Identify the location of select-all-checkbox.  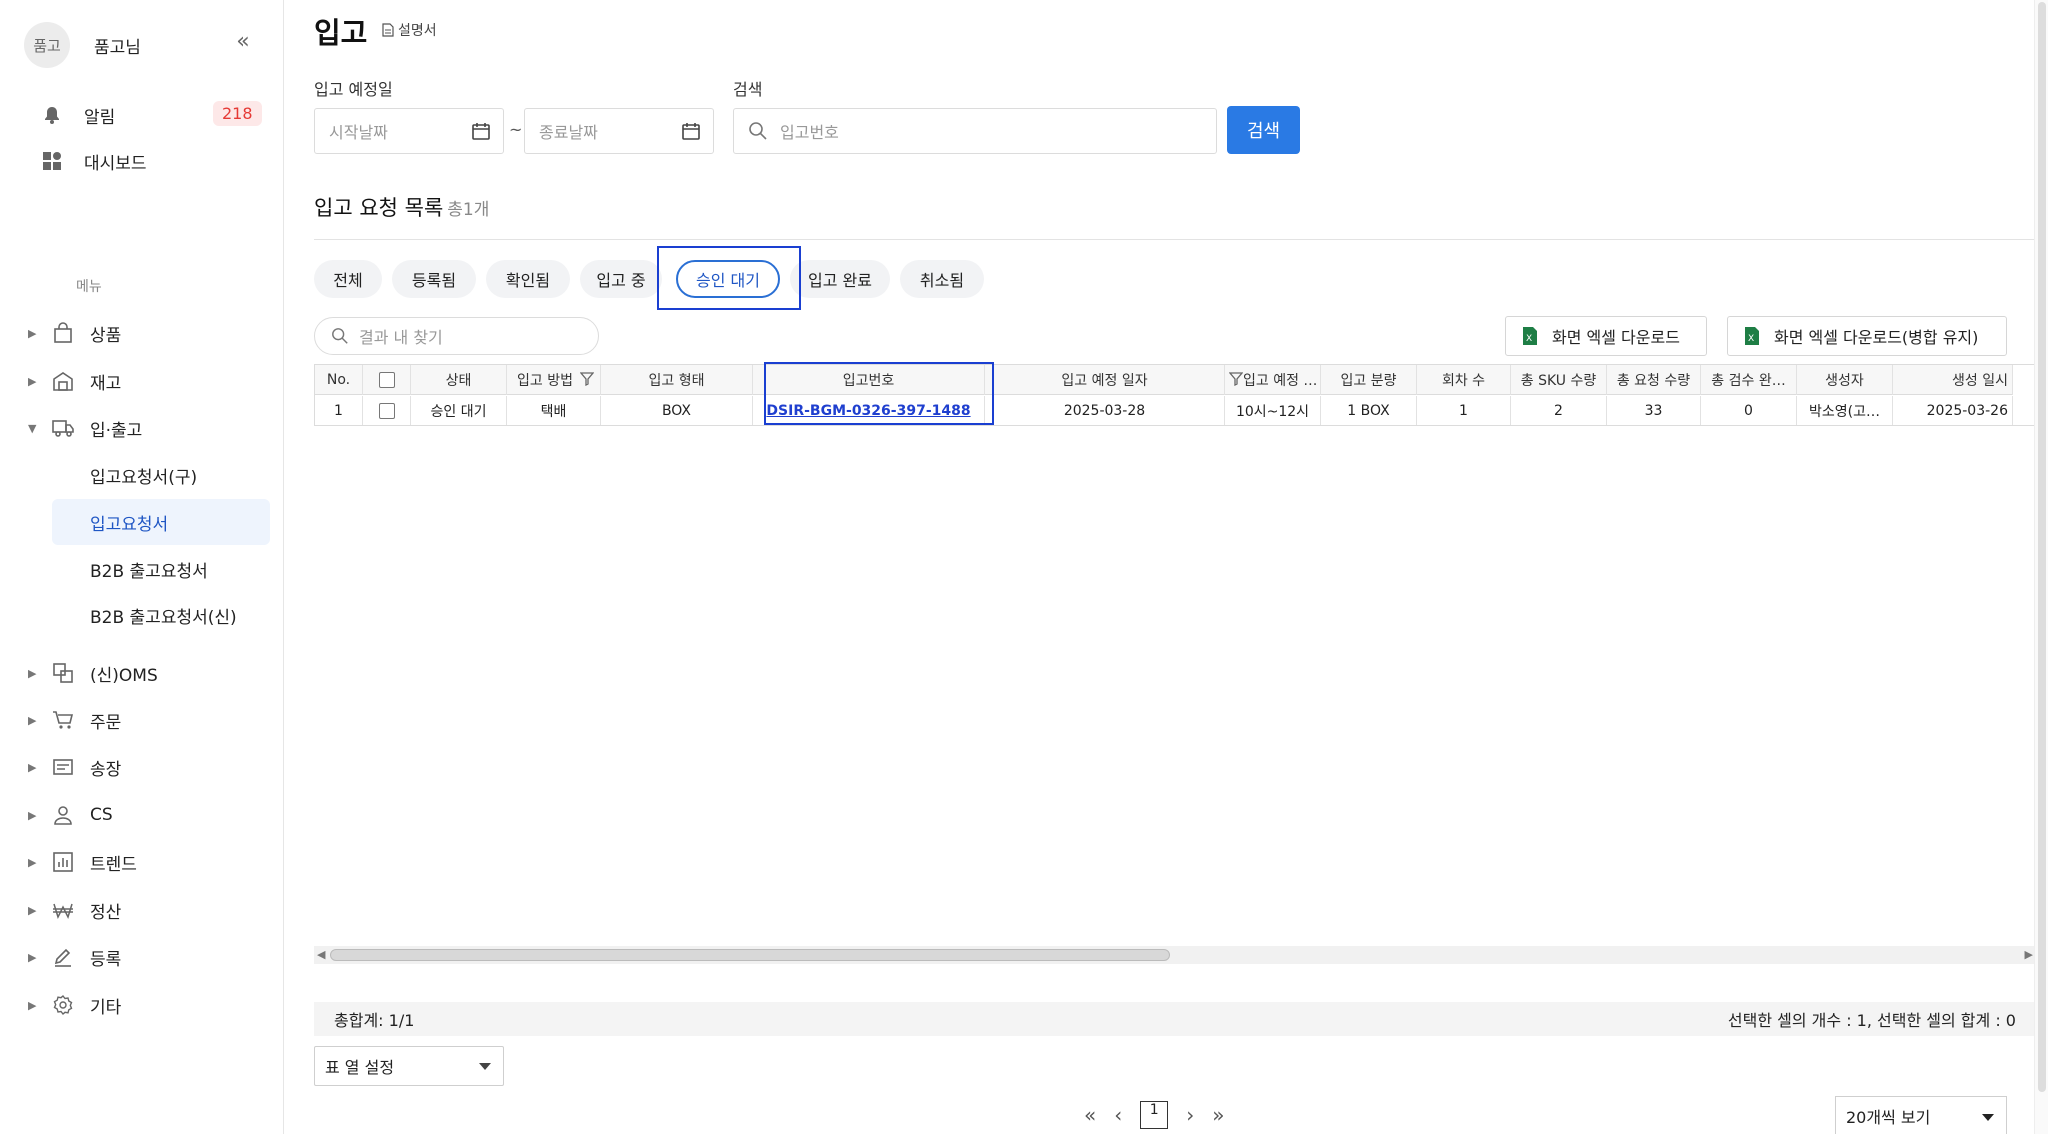
(386, 380).